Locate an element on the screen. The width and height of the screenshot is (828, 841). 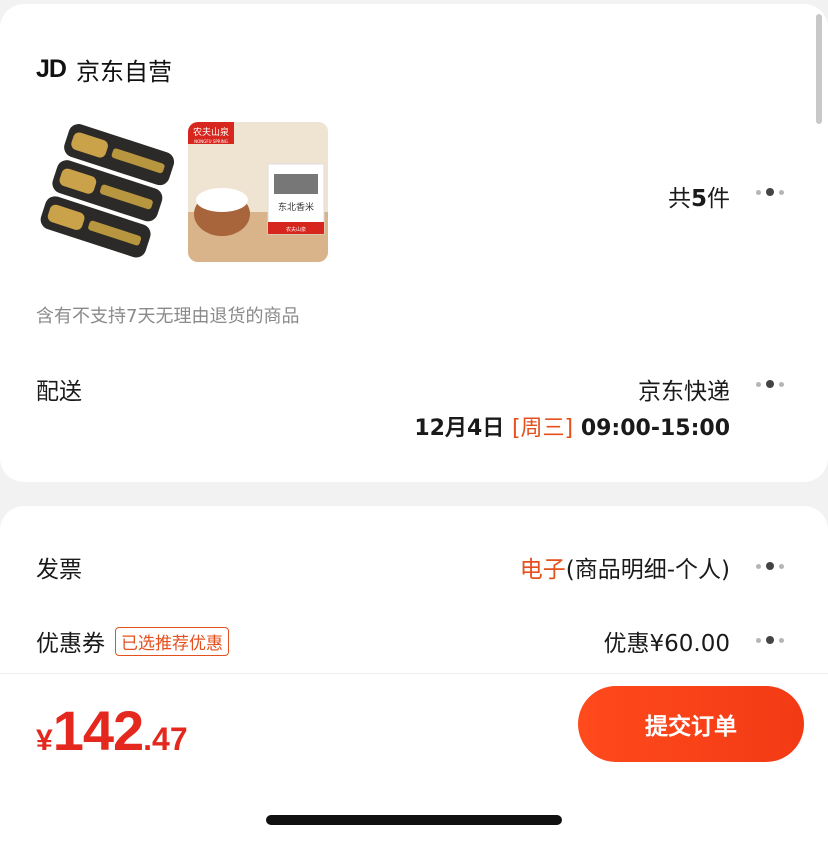
checkout-bar: ¥142.47 提交订单 is located at coordinates (414, 723).